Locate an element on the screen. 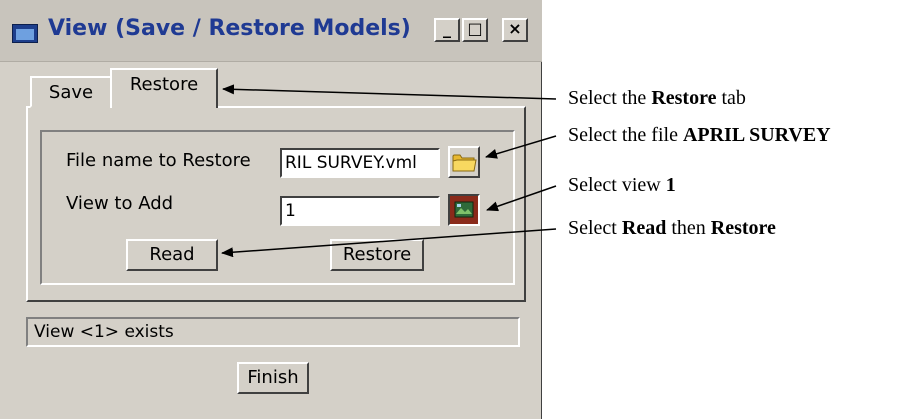 This screenshot has height=419, width=923. annotation-select-file: Select the file APRIL SURVEY is located at coordinates (699, 135).